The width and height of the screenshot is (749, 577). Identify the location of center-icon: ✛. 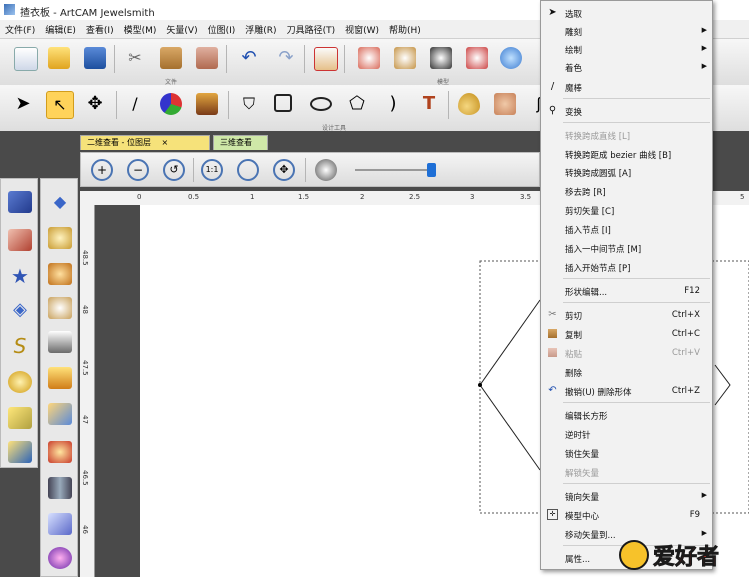
(552, 514).